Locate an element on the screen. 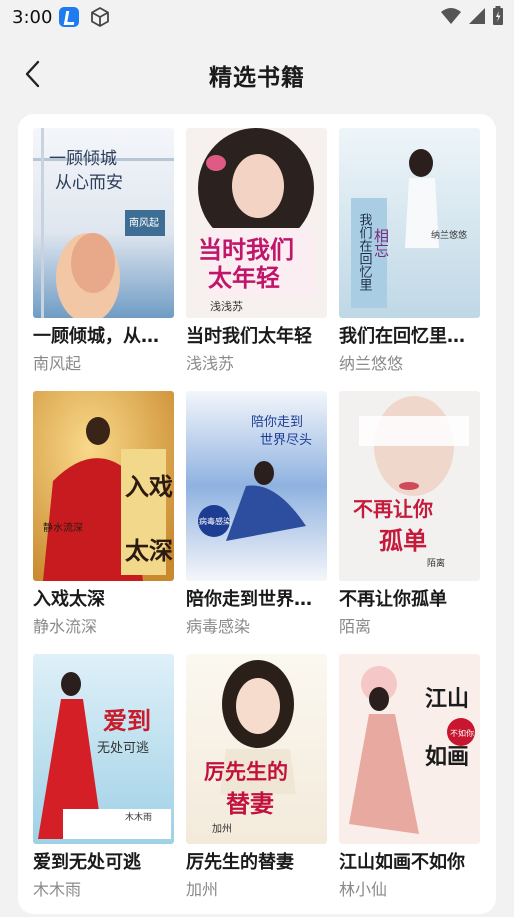 The width and height of the screenshot is (514, 917). cover-title: 厉先生的 is located at coordinates (246, 771).